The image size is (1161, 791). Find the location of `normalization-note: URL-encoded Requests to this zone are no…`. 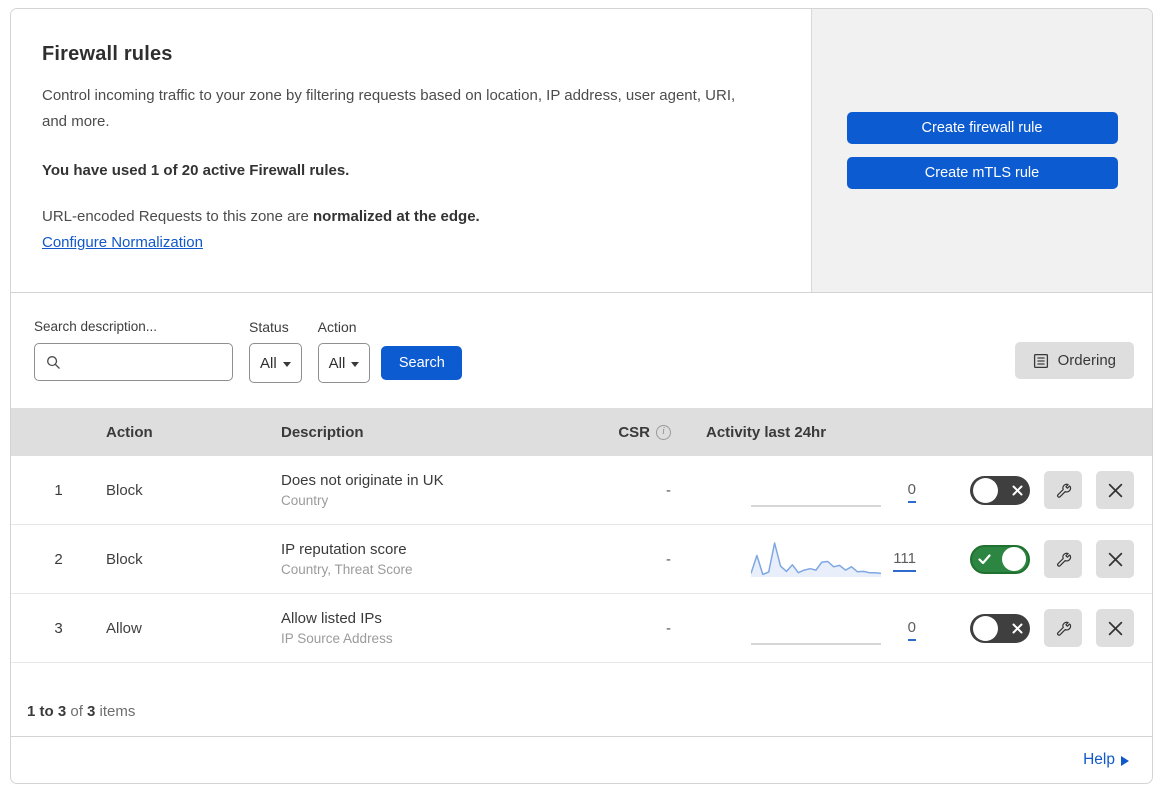

normalization-note: URL-encoded Requests to this zone are no… is located at coordinates (406, 216).